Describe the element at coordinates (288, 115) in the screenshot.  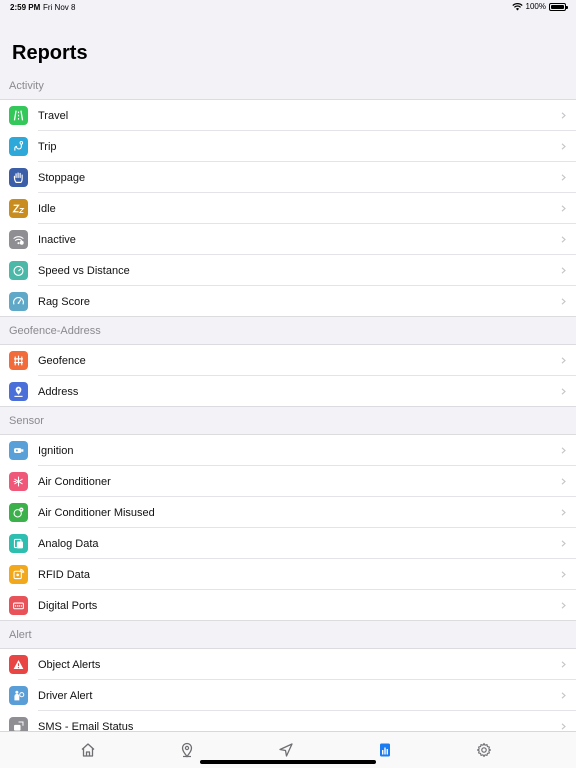
I see `report-row-travel: Travel` at that location.